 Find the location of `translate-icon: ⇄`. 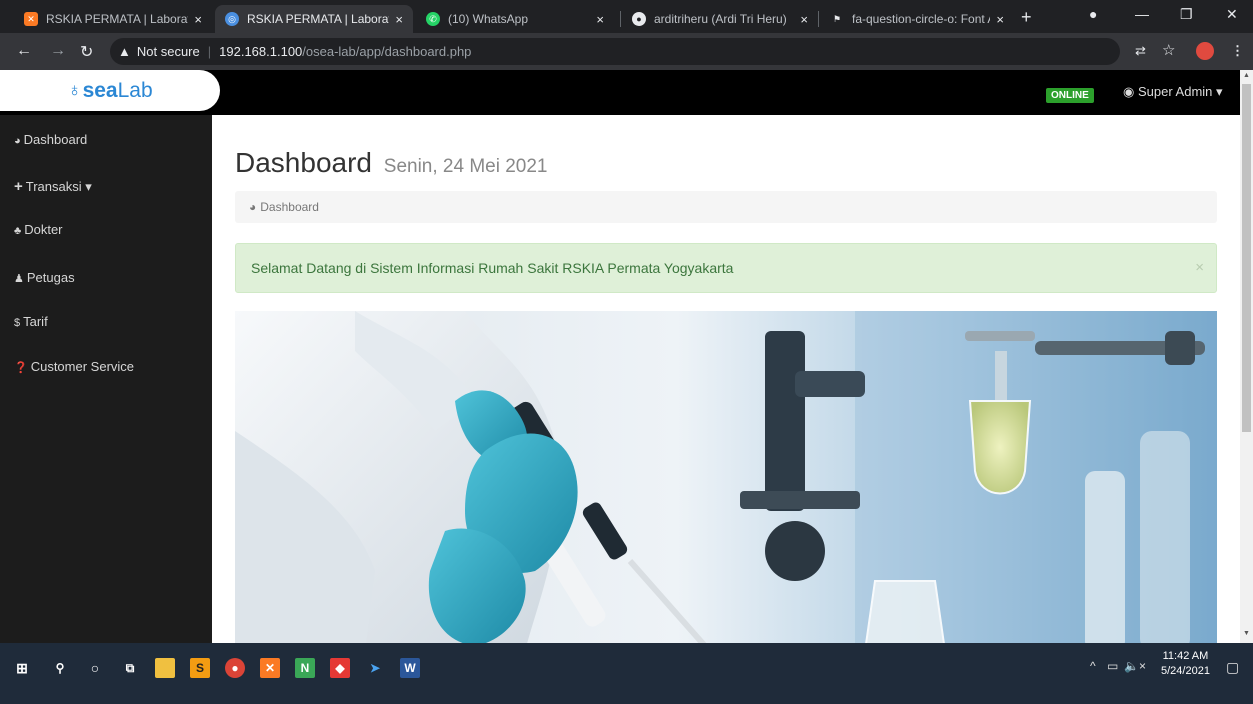

translate-icon: ⇄ is located at coordinates (1140, 51).